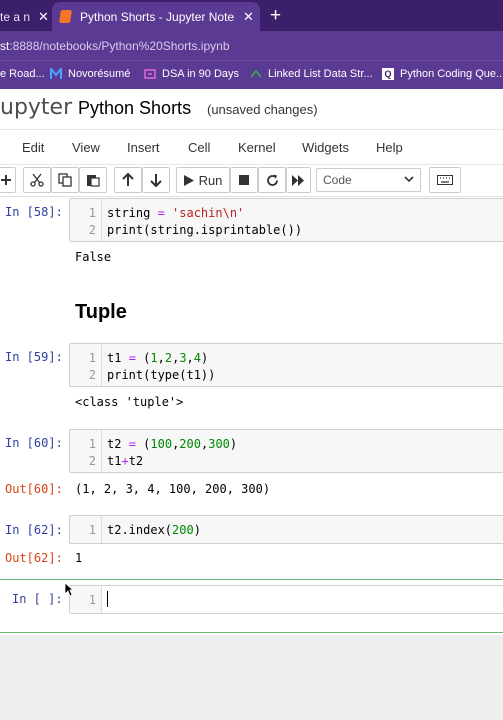  What do you see at coordinates (69, 589) in the screenshot?
I see `mouse-pointer-icon` at bounding box center [69, 589].